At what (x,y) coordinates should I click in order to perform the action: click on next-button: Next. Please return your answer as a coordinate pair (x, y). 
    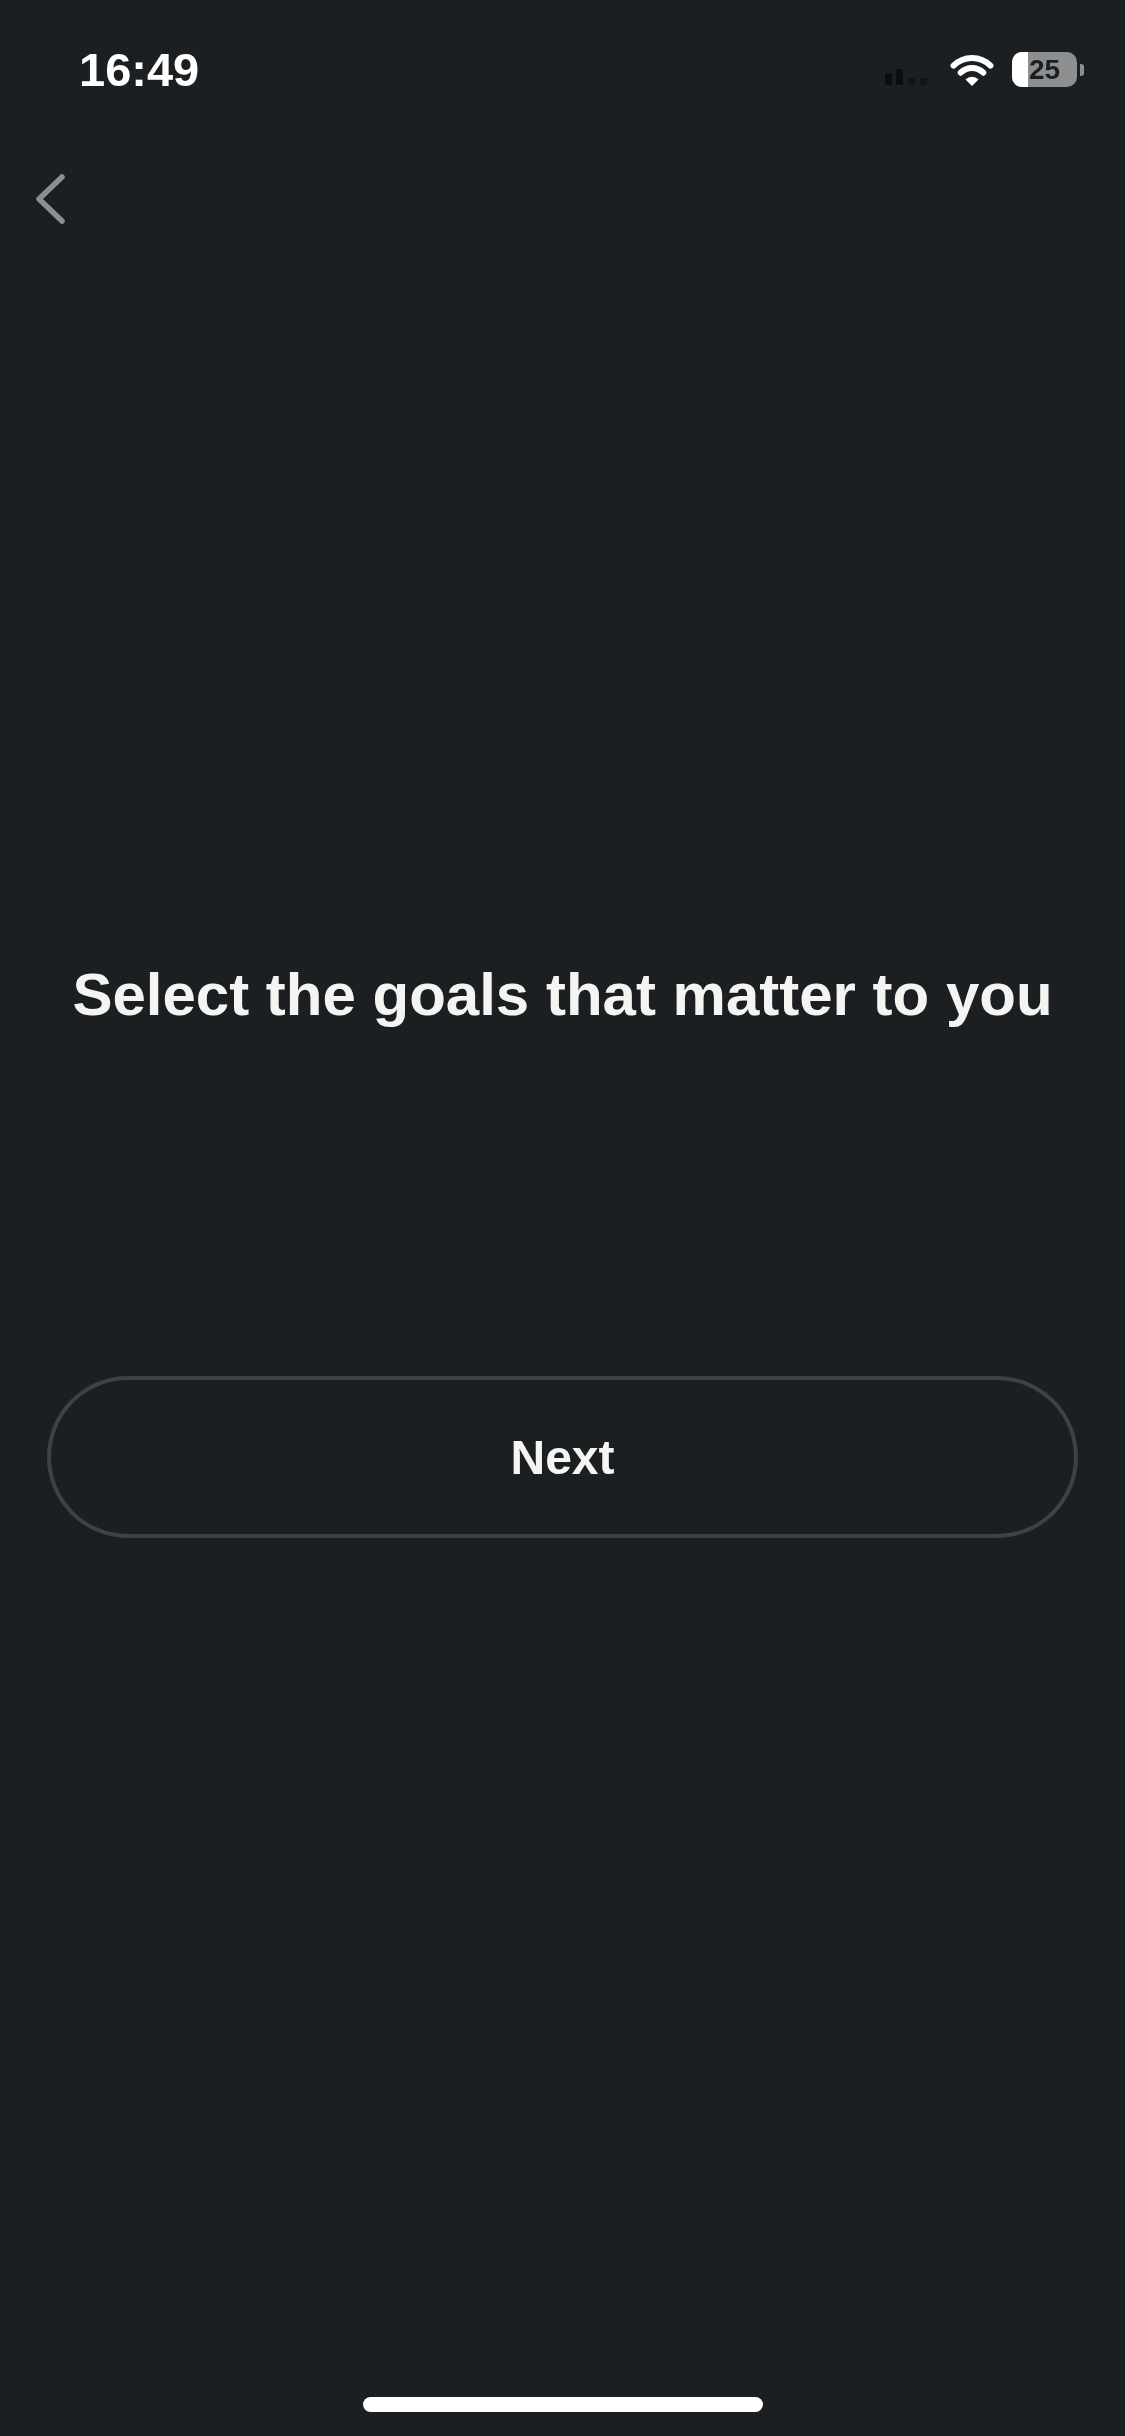
    Looking at the image, I should click on (562, 1457).